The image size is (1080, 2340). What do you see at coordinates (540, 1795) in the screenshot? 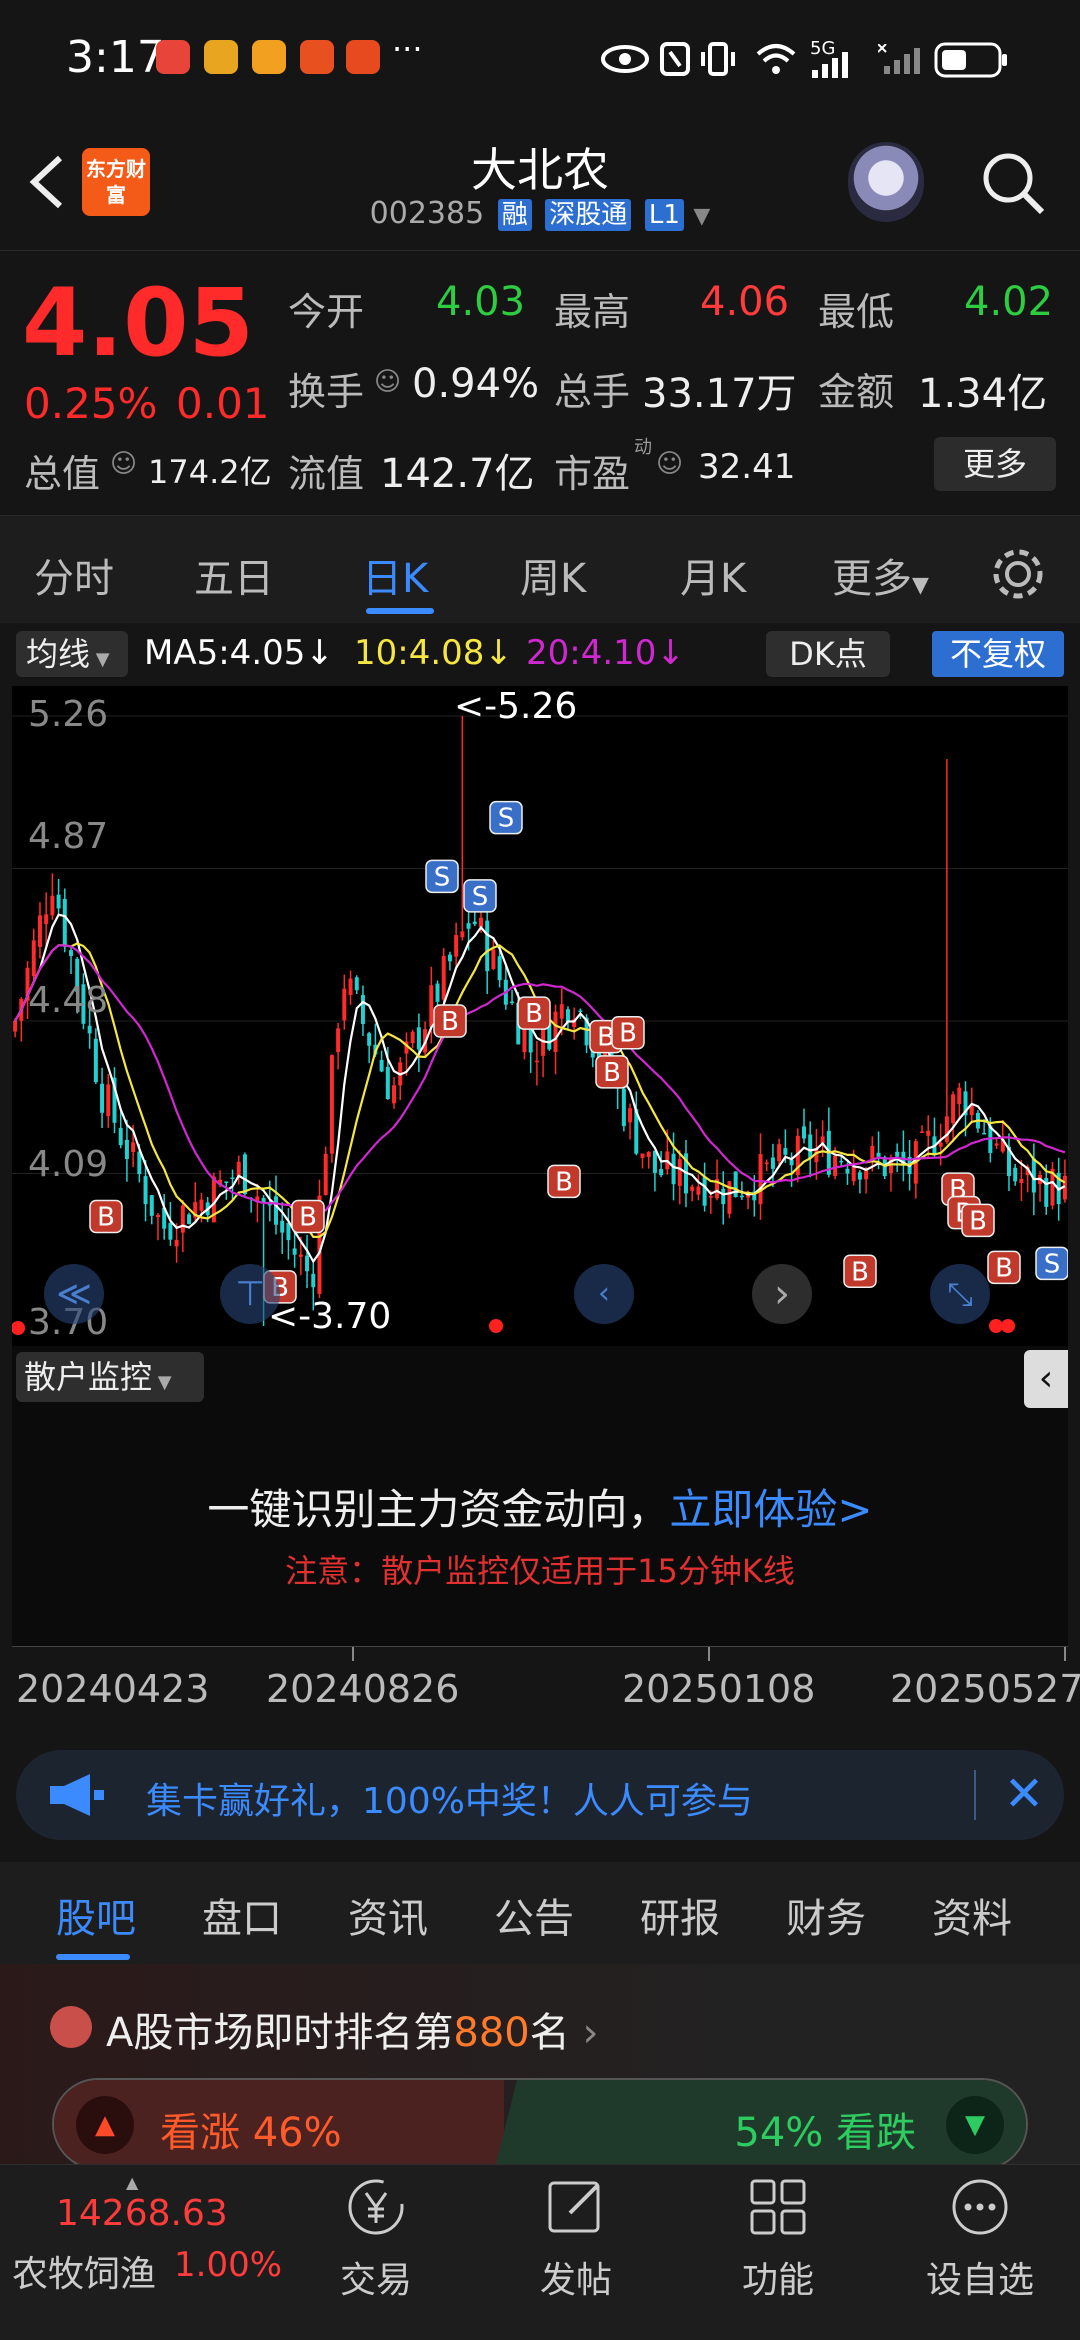
I see `promo-banner: 集卡赢好礼，100%中奖！人人可参与 ✕` at bounding box center [540, 1795].